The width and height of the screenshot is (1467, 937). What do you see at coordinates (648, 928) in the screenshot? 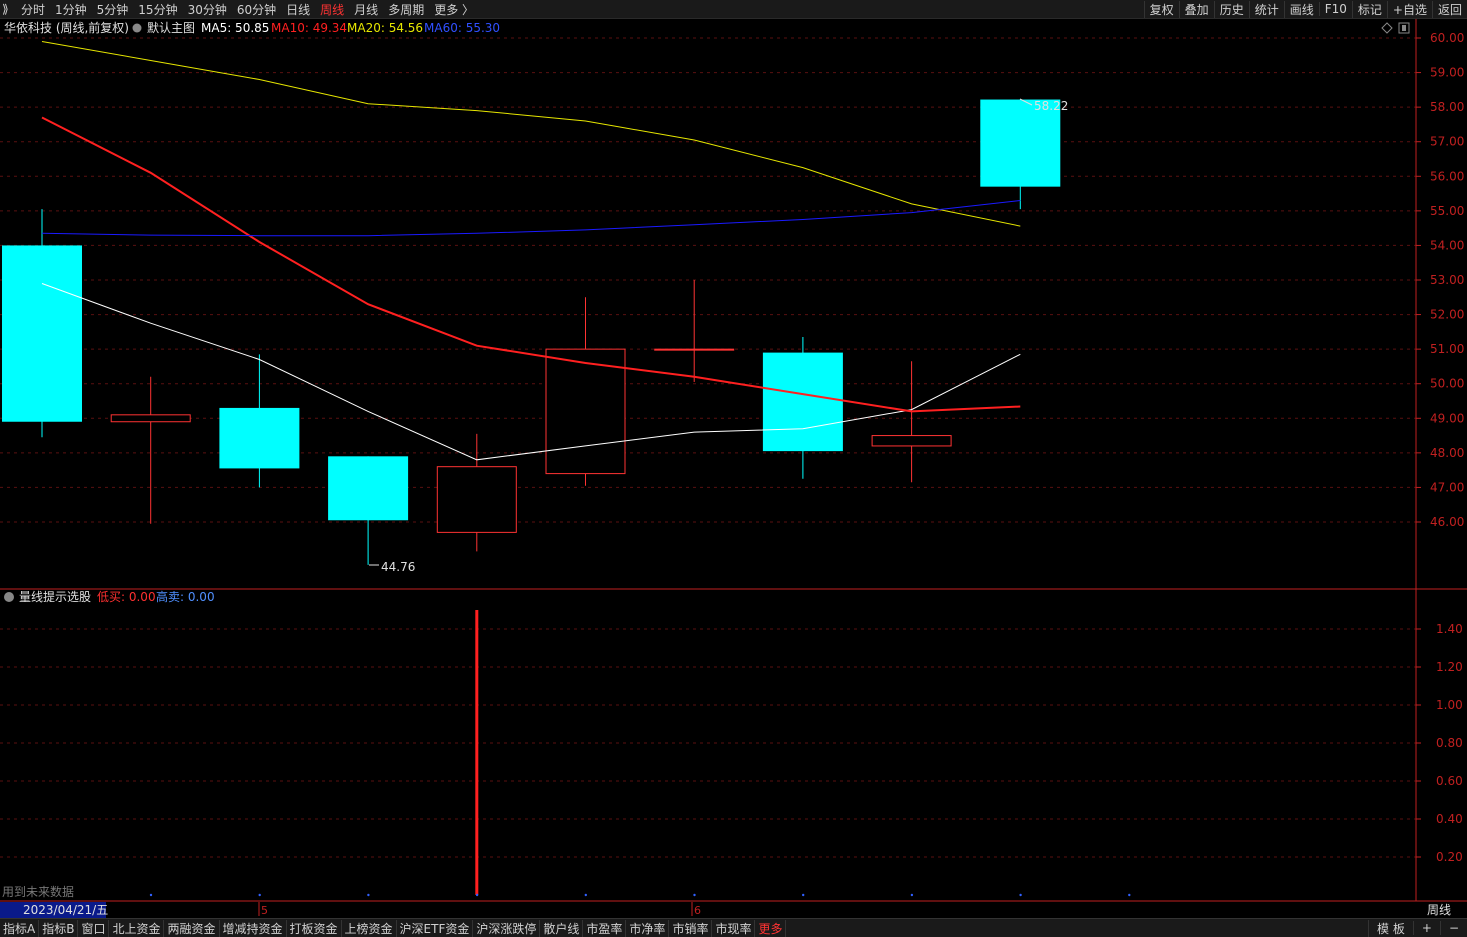
I see `tab-pb: 市净率` at bounding box center [648, 928].